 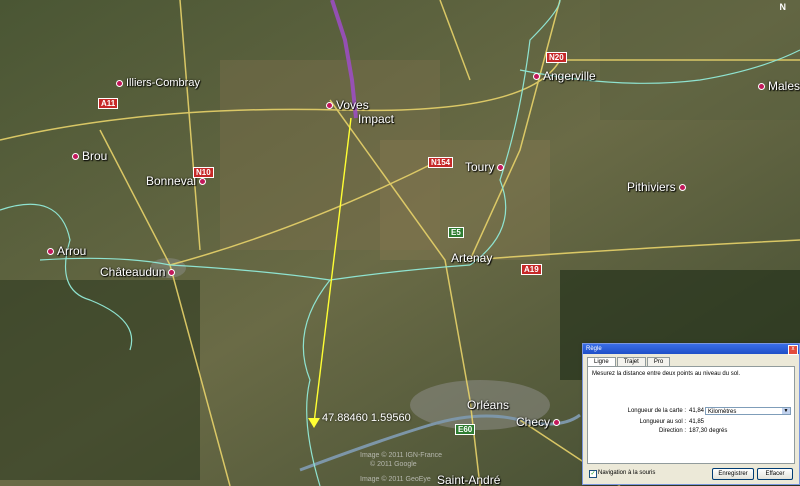 I want to click on town-label: Artenay, so click(x=472, y=258).